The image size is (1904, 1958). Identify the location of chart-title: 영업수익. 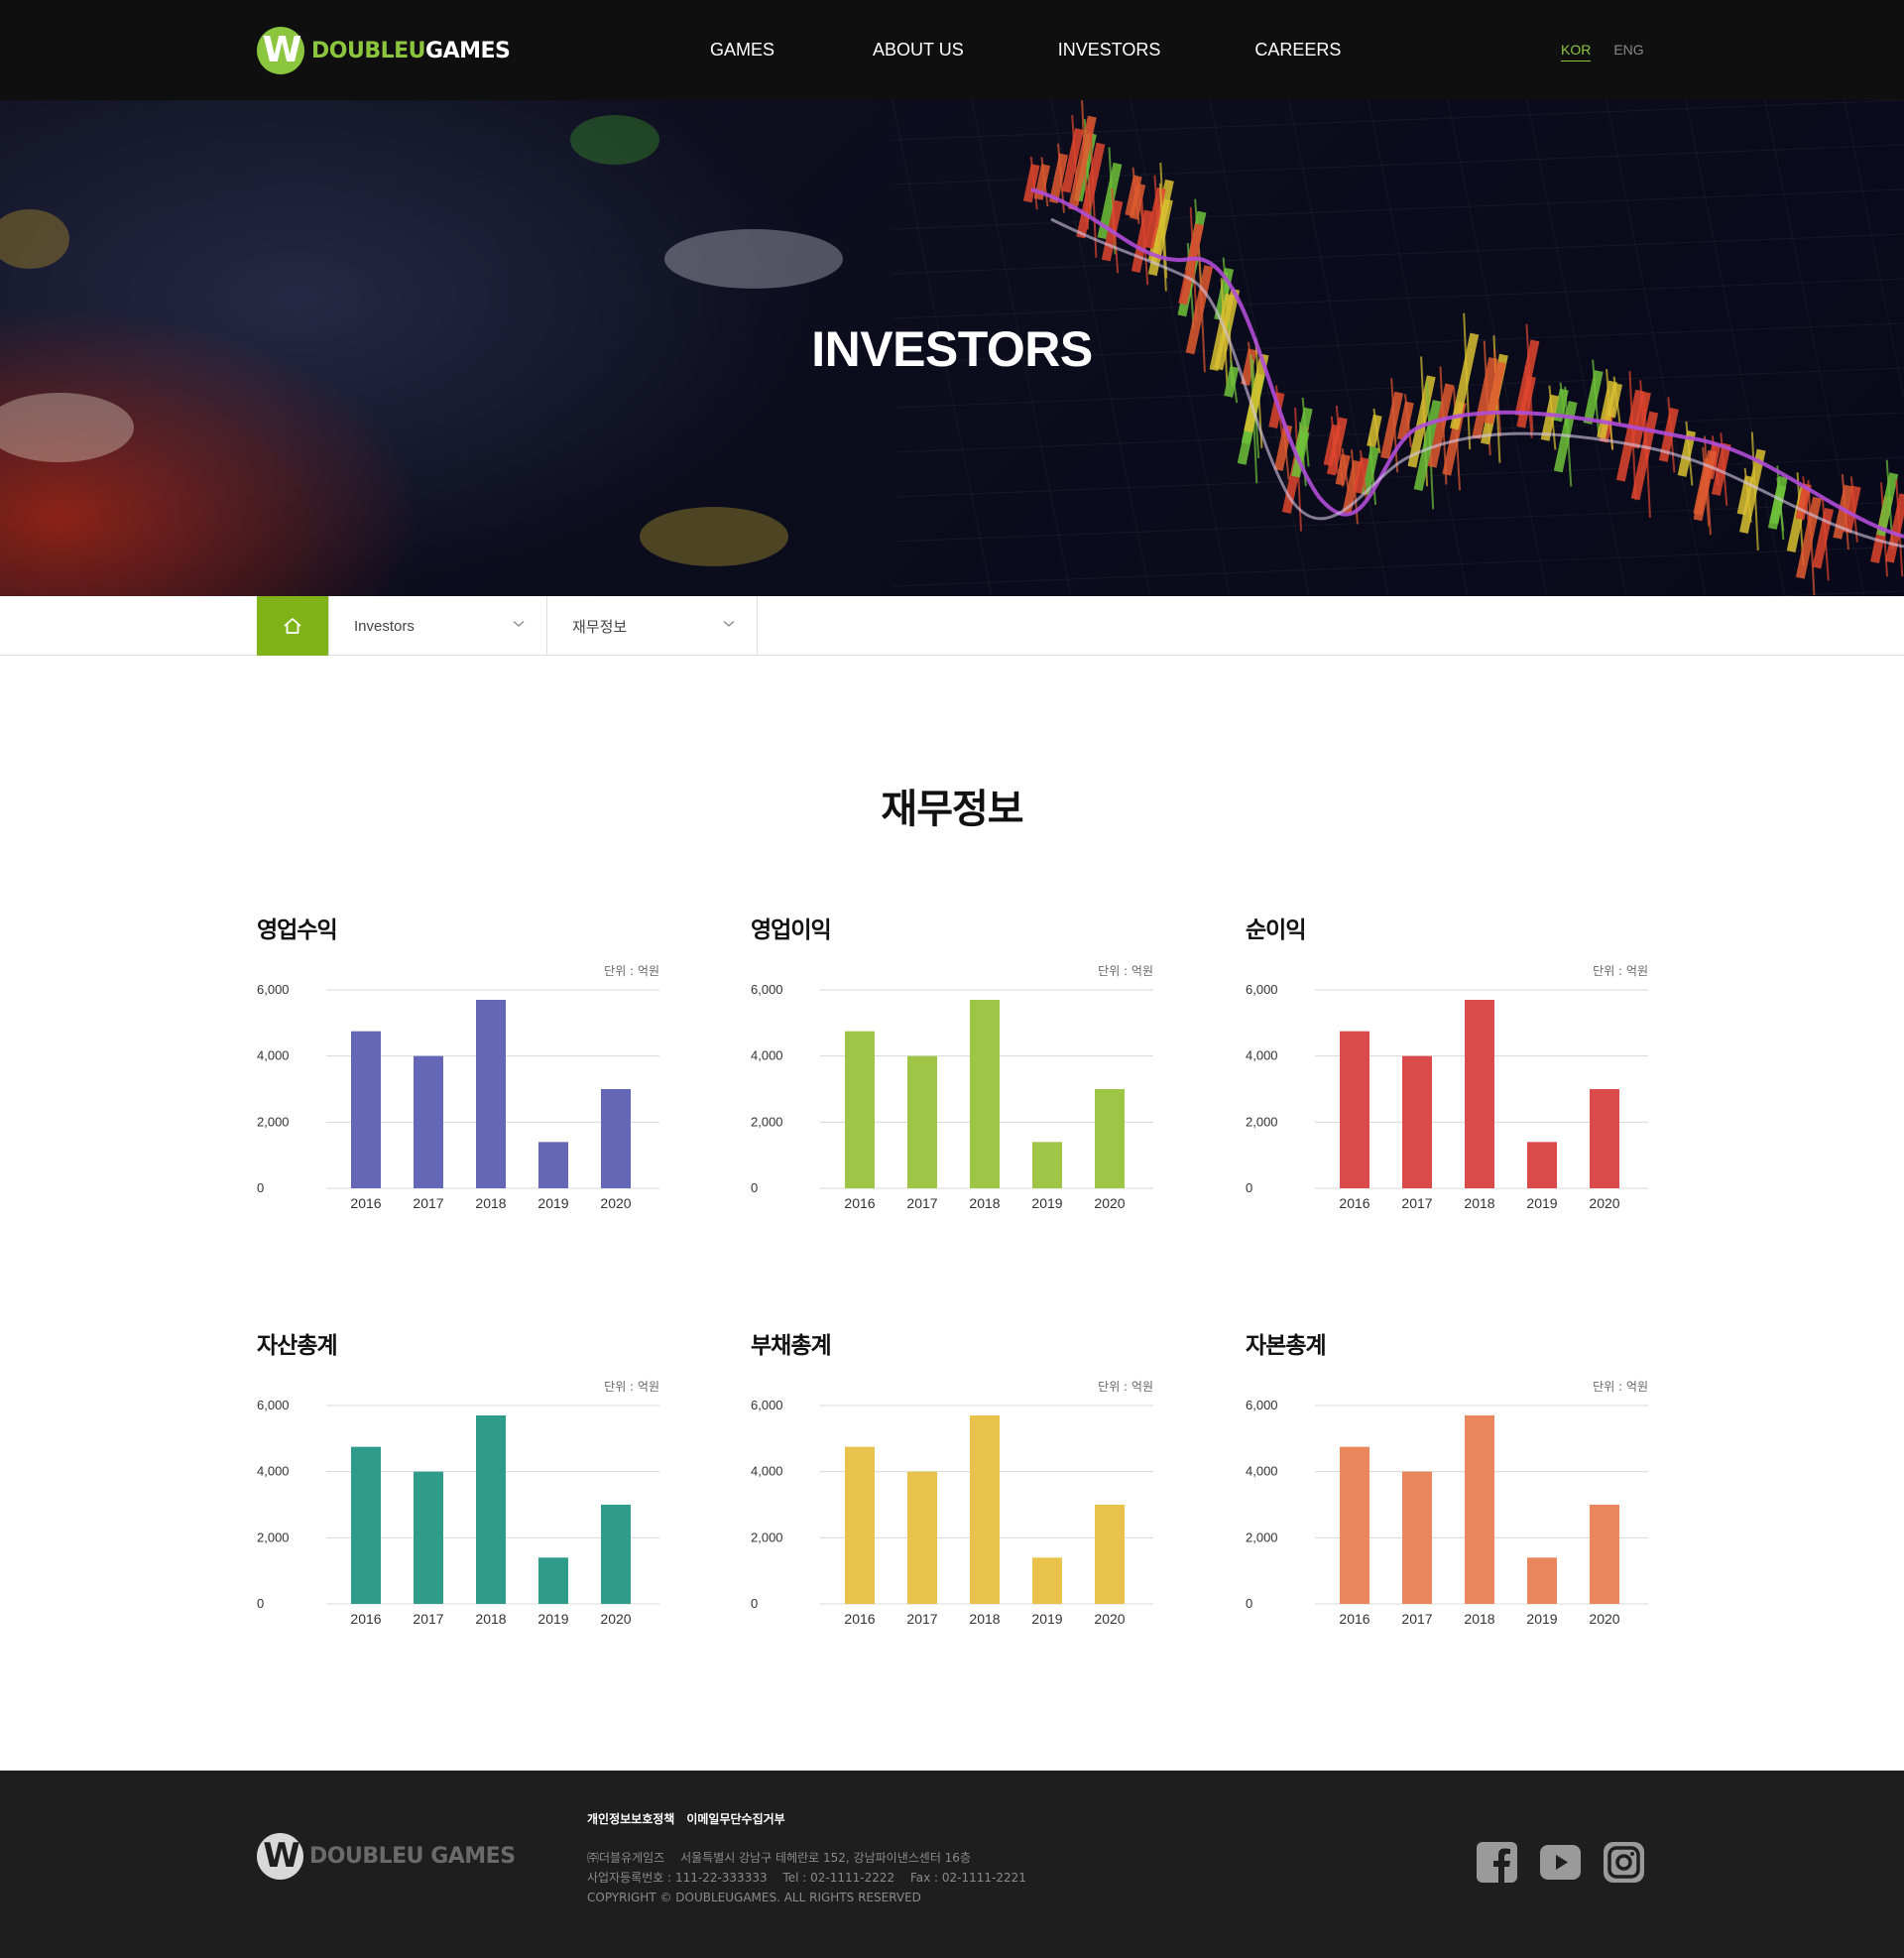
(297, 931).